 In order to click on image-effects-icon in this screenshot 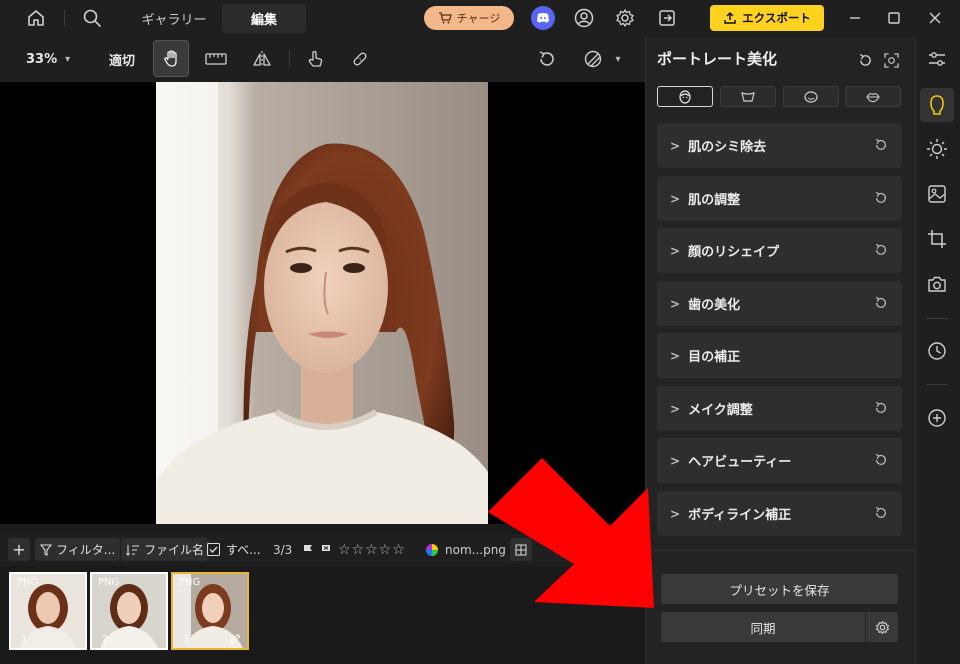, I will do `click(937, 194)`.